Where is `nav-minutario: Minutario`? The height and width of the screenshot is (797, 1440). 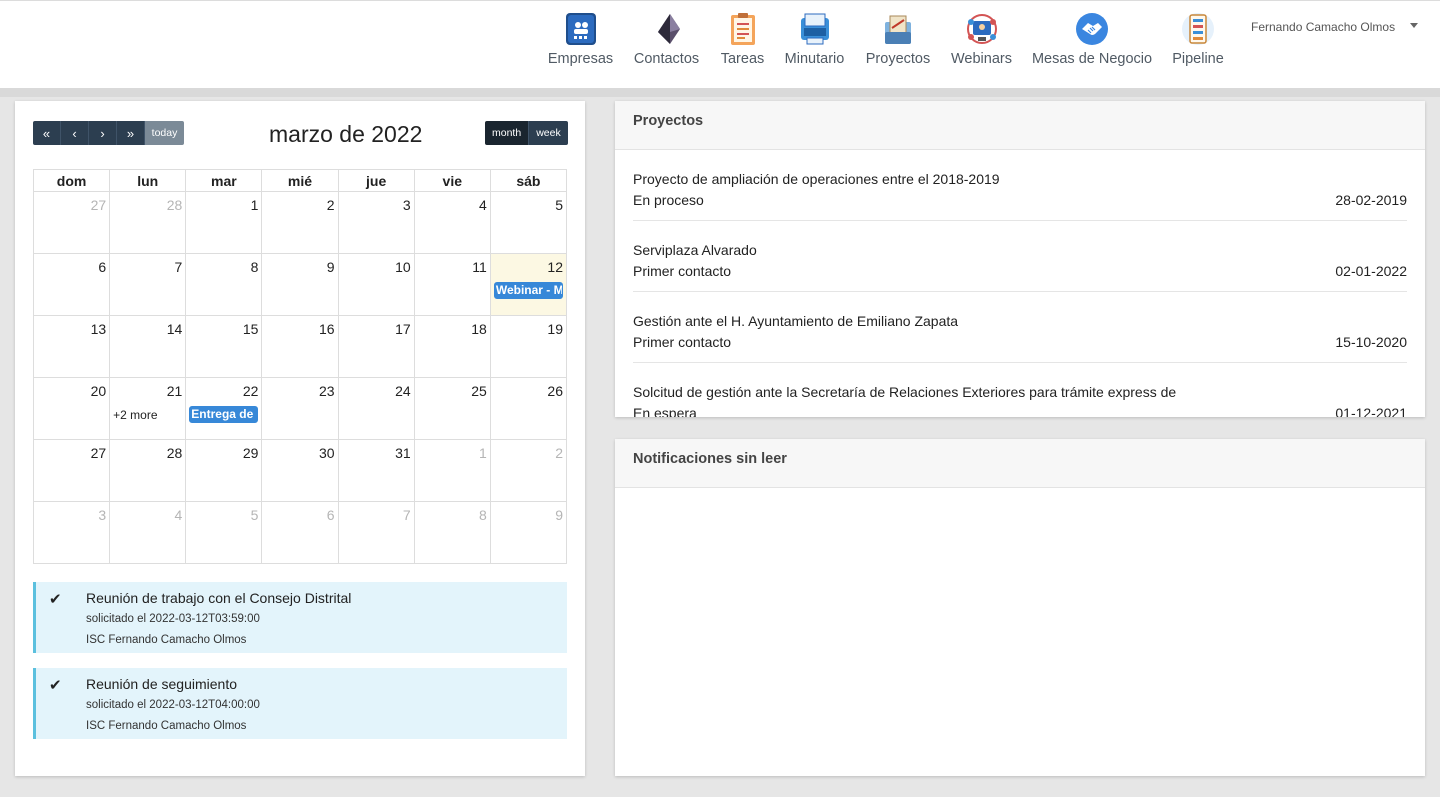 nav-minutario: Minutario is located at coordinates (814, 45).